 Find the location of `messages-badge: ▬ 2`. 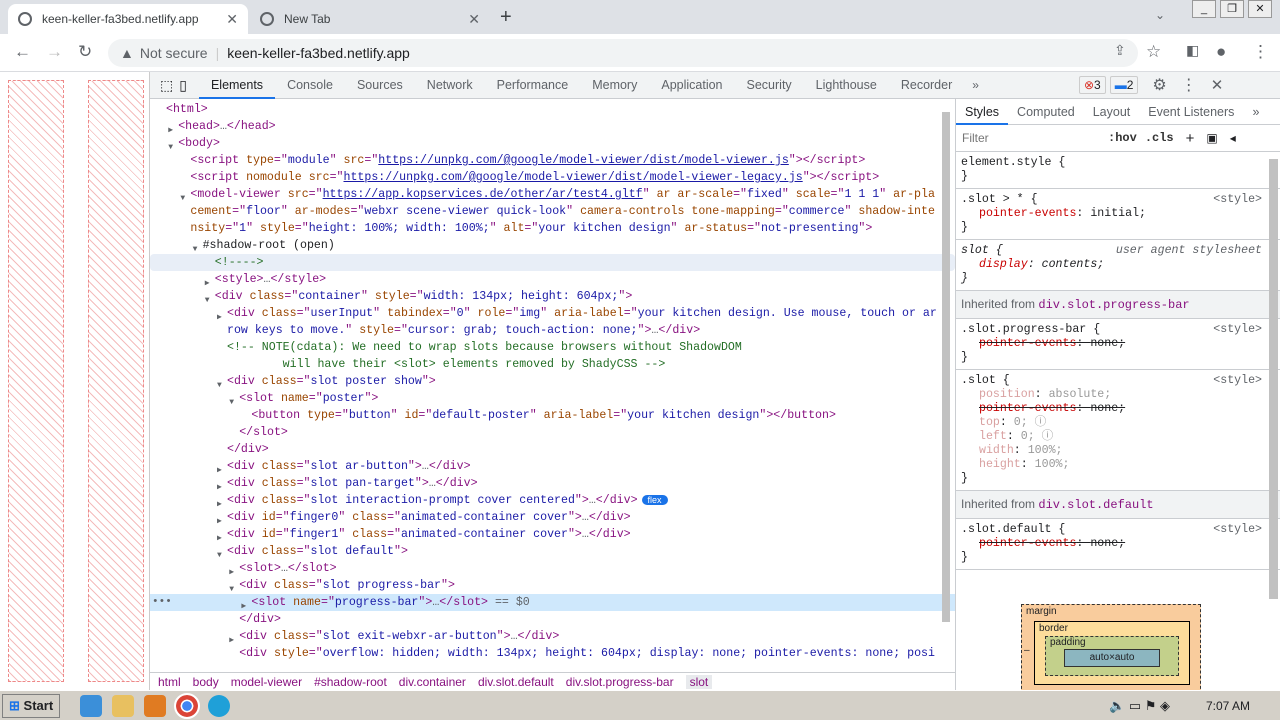

messages-badge: ▬ 2 is located at coordinates (1124, 85).